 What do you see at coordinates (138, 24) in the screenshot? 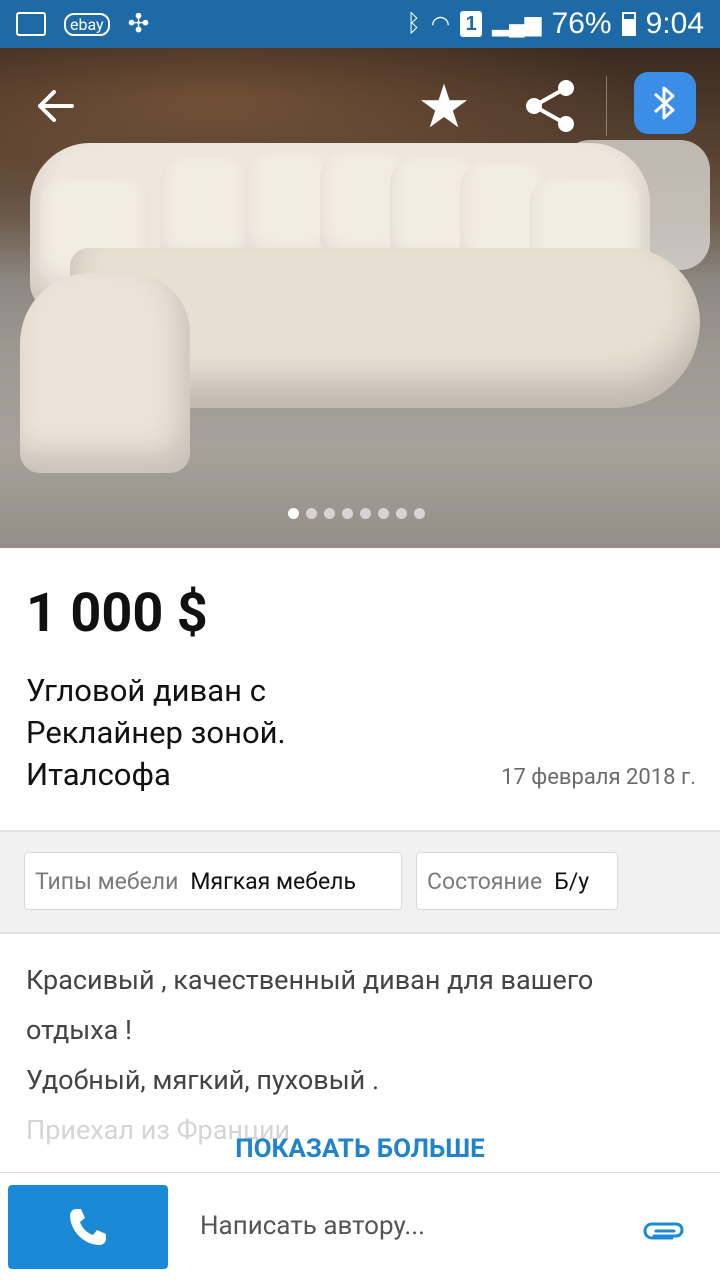
I see `pinwheel-notification-icon: ✣` at bounding box center [138, 24].